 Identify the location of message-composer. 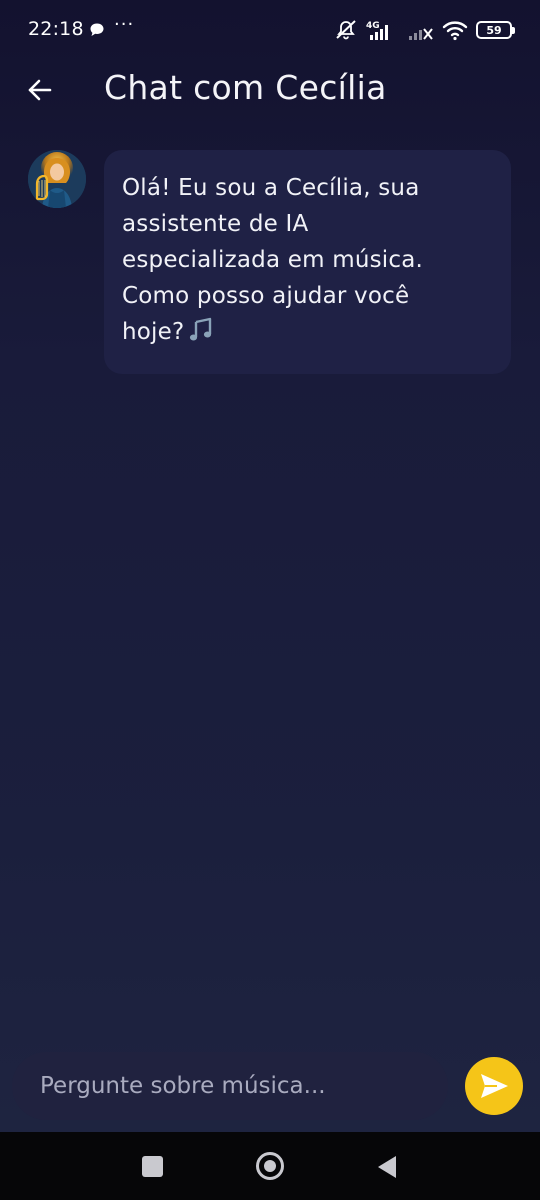
(230, 1086).